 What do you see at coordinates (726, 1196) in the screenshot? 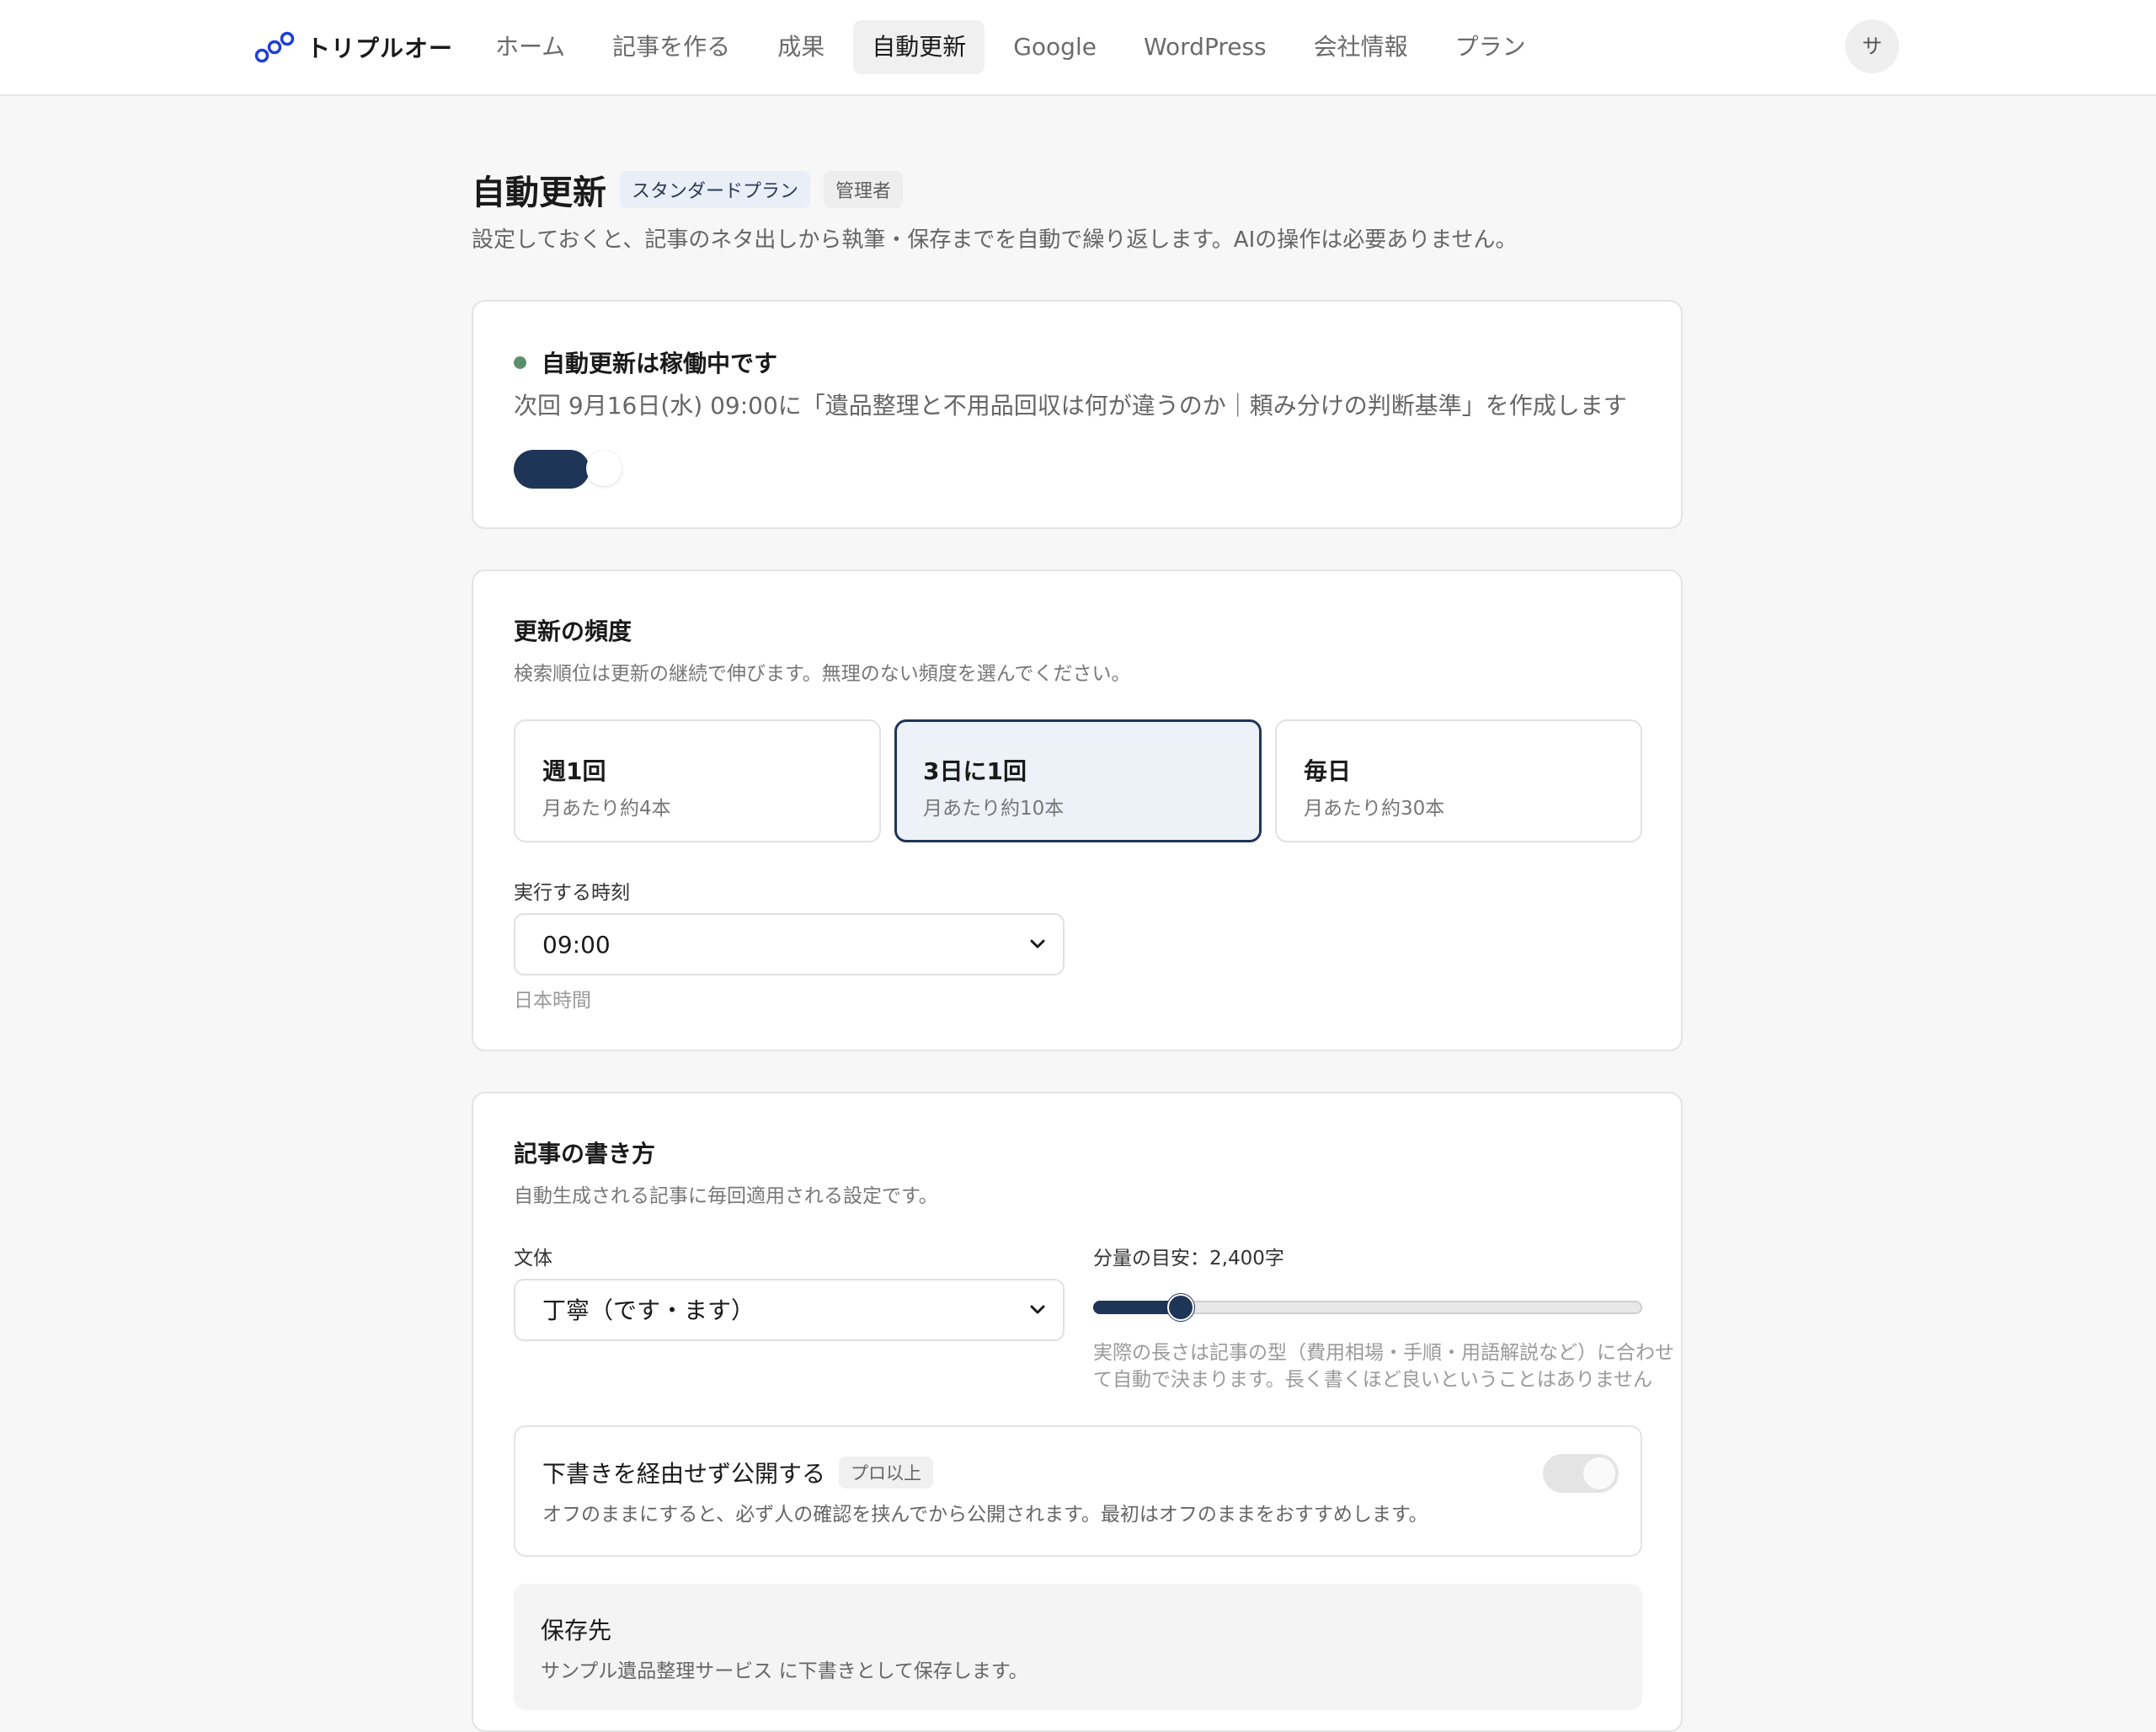
I see `writing-description: 自動生成される記事に毎回適用される設定です。` at bounding box center [726, 1196].